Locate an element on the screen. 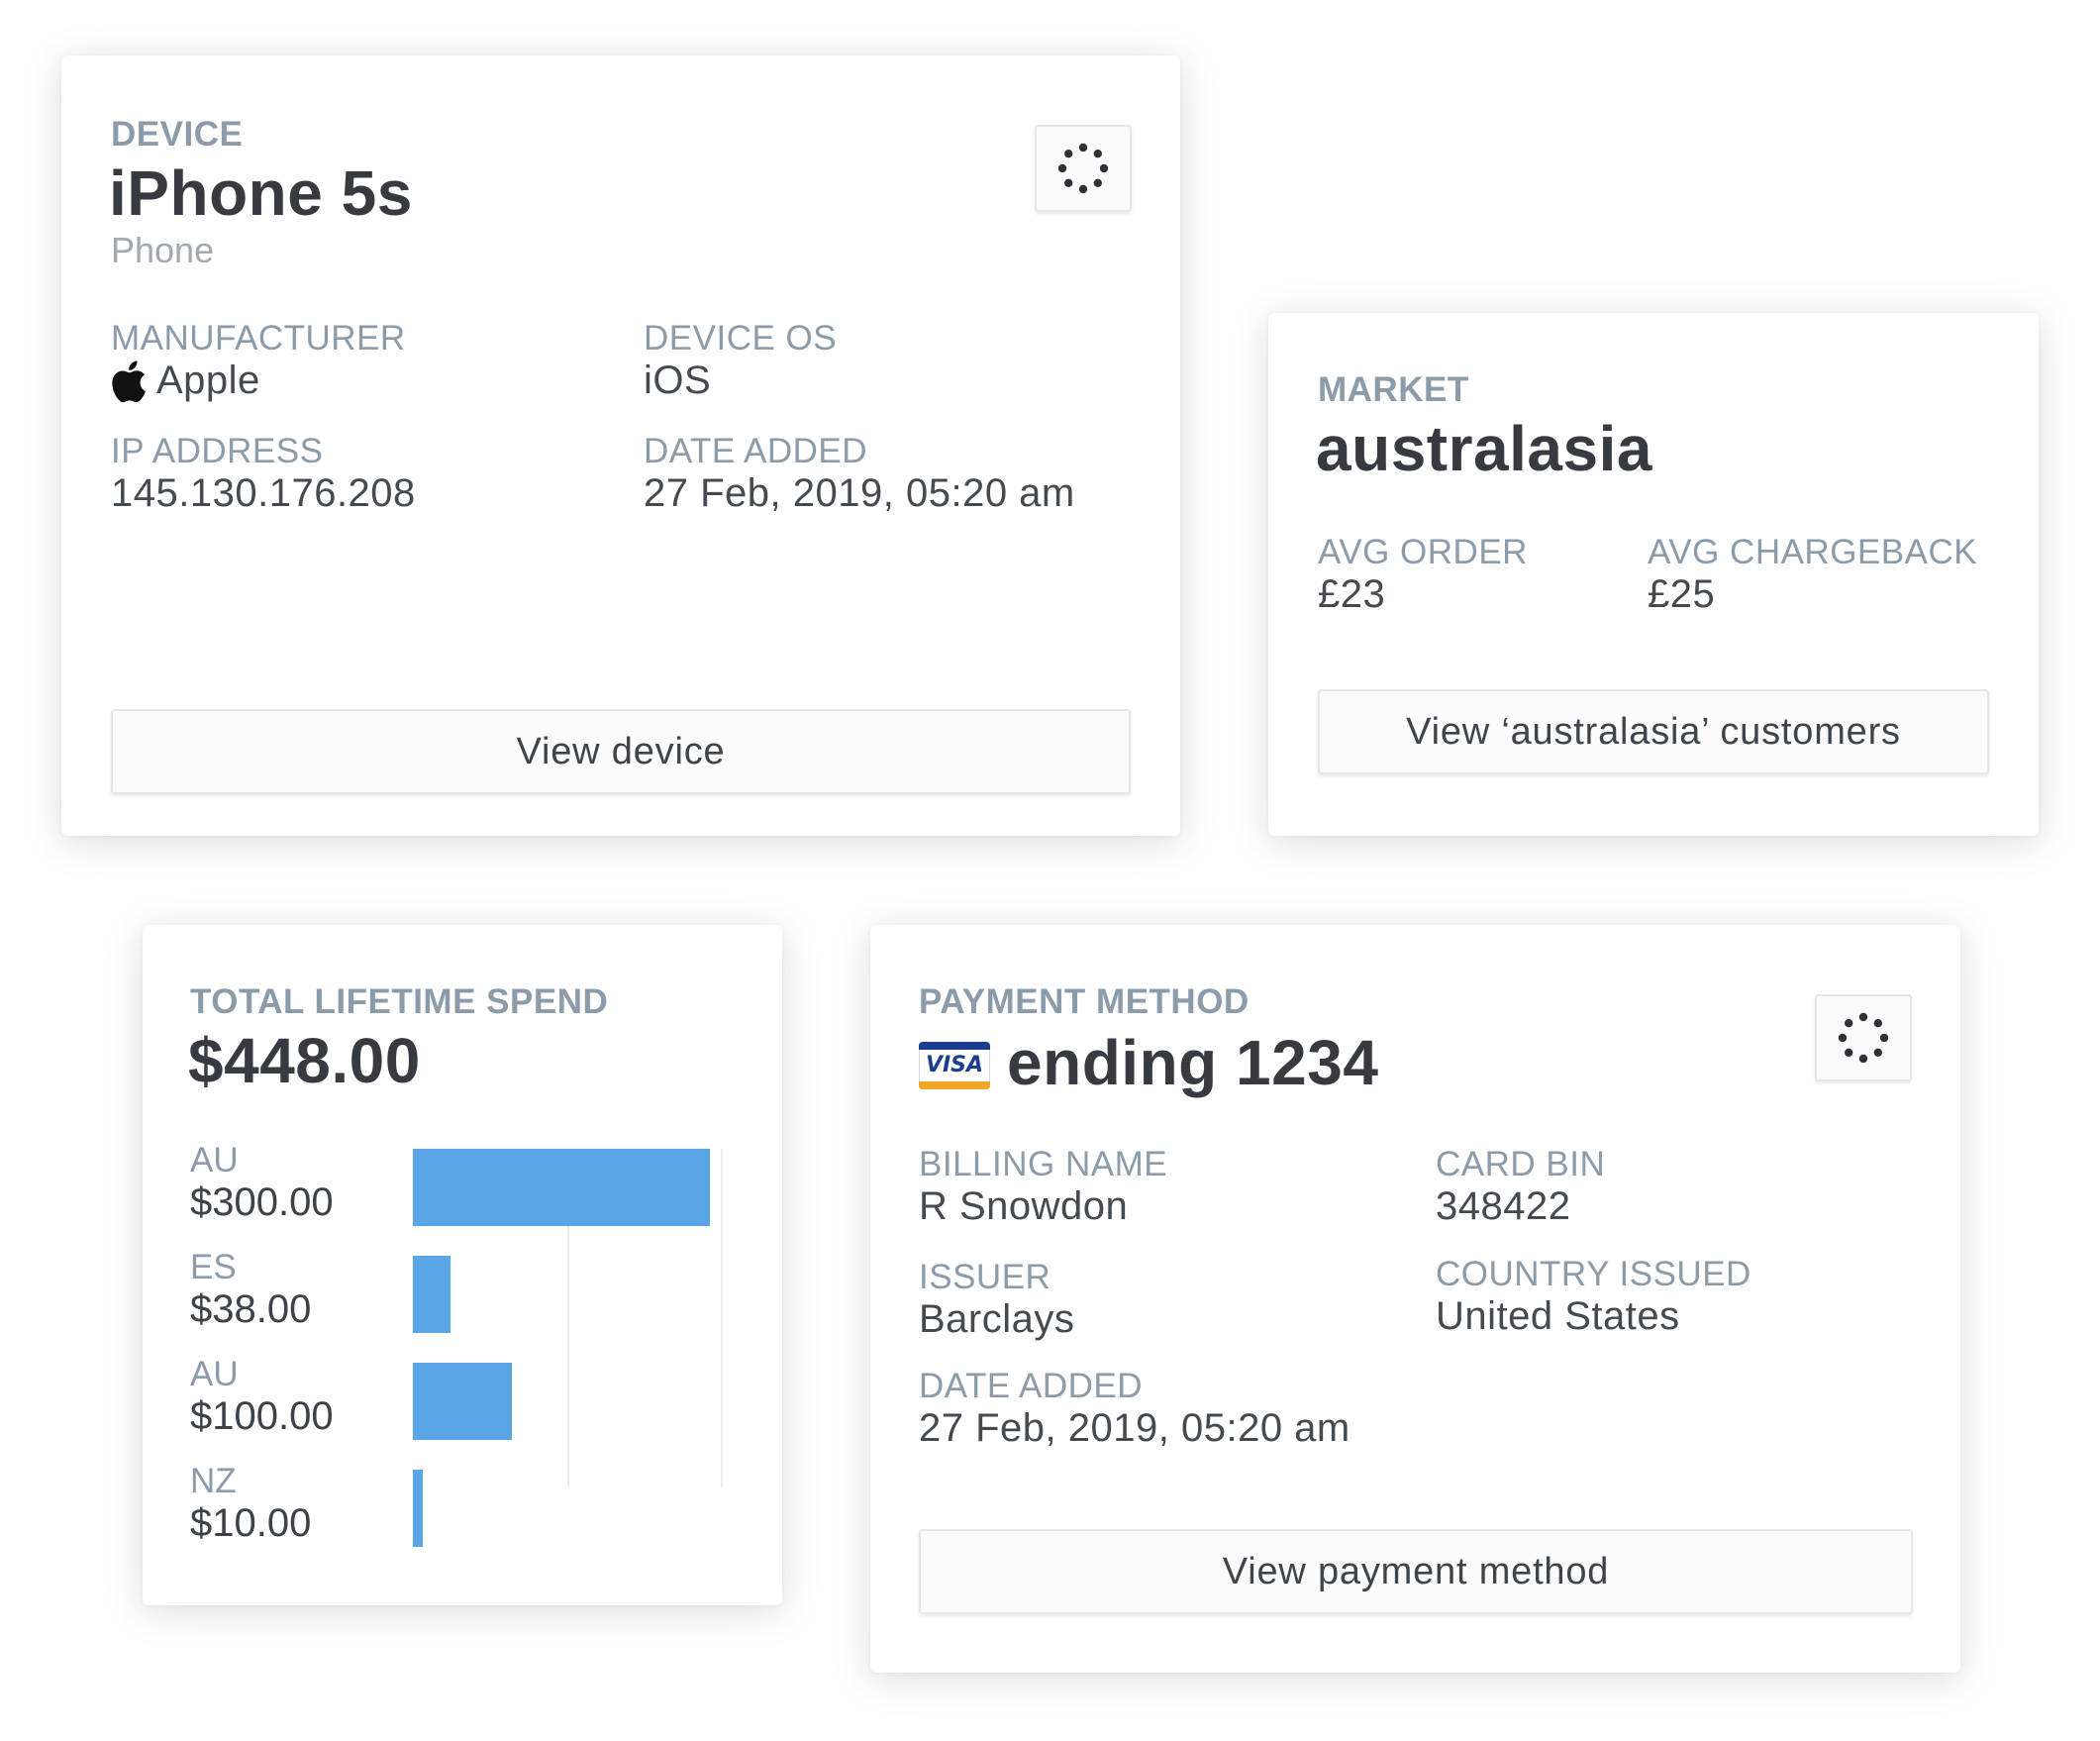 This screenshot has height=1741, width=2100. payment-action-button is located at coordinates (1863, 1037).